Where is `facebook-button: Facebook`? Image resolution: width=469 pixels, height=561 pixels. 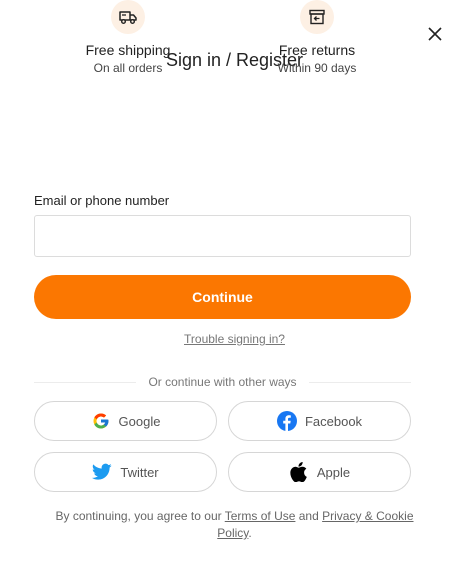
facebook-button: Facebook is located at coordinates (319, 421).